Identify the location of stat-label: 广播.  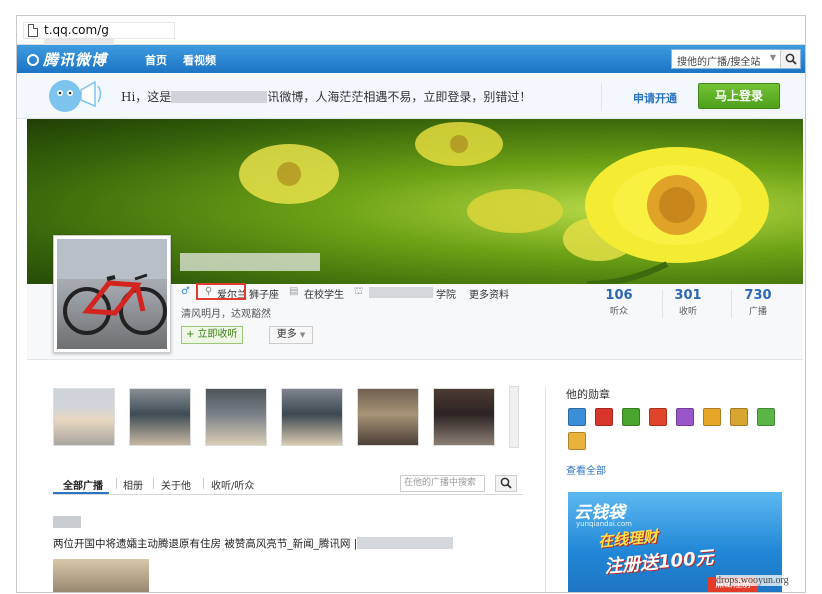
(757, 312).